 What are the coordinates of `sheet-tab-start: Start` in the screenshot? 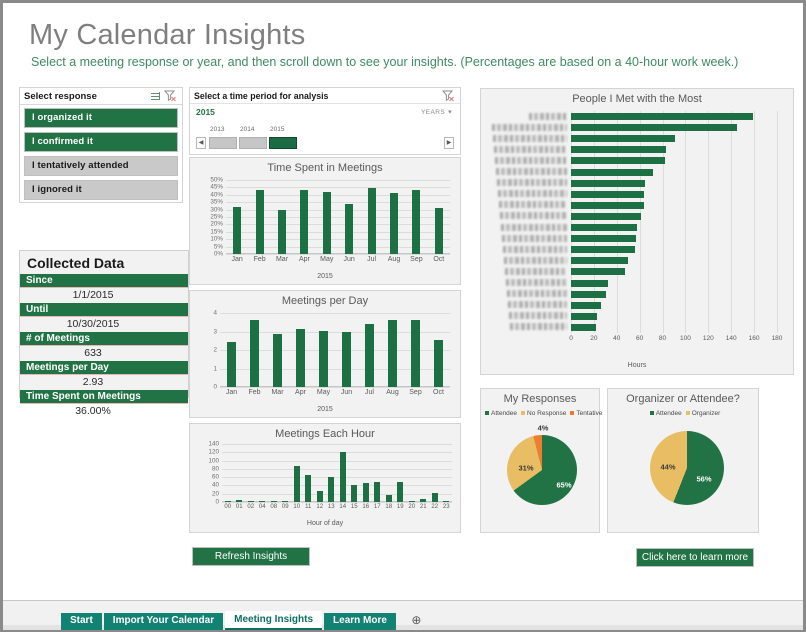 It's located at (81, 621).